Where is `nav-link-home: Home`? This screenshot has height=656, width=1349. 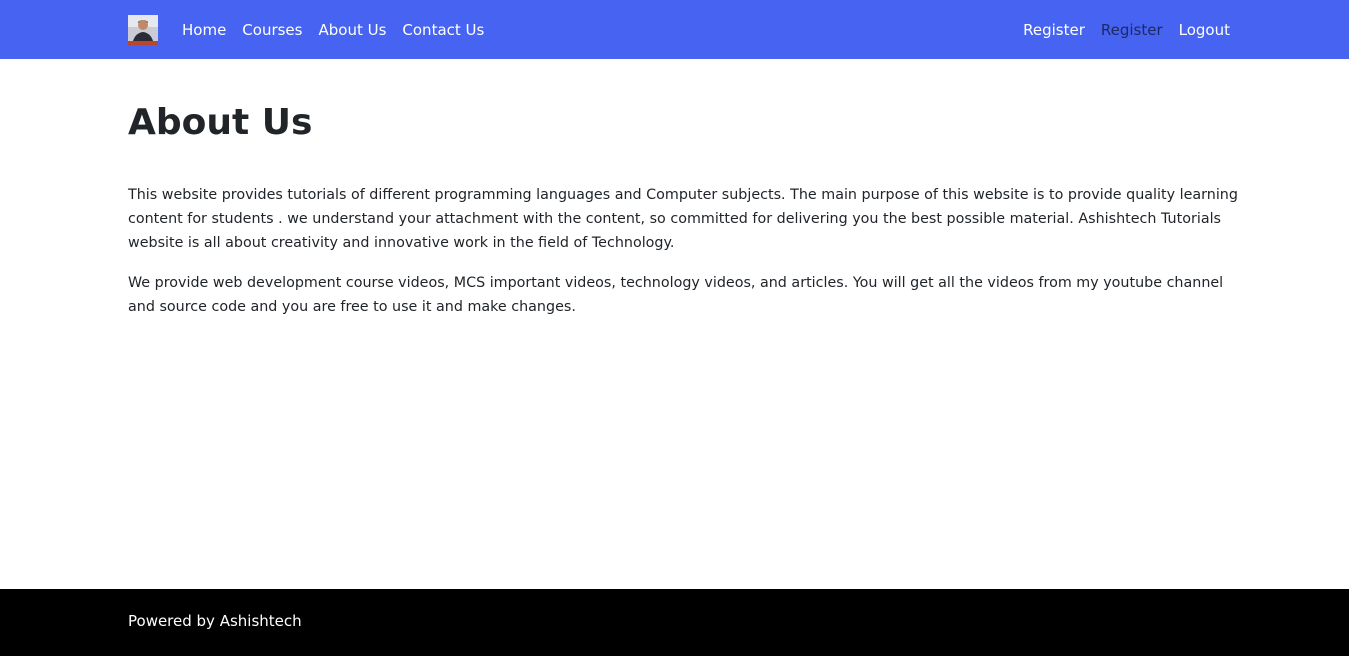
nav-link-home: Home is located at coordinates (204, 30).